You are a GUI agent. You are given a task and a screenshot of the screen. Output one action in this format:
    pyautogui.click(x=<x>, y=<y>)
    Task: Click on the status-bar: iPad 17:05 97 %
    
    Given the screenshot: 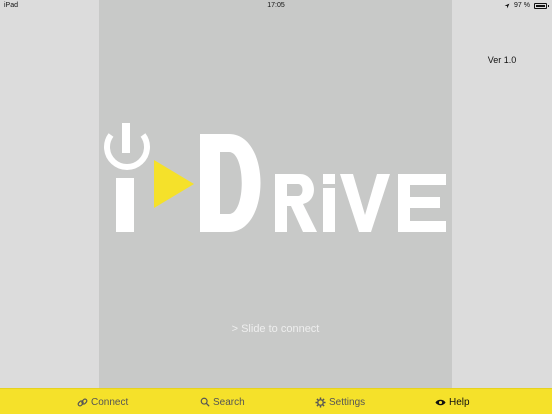 What is the action you would take?
    pyautogui.click(x=276, y=6)
    